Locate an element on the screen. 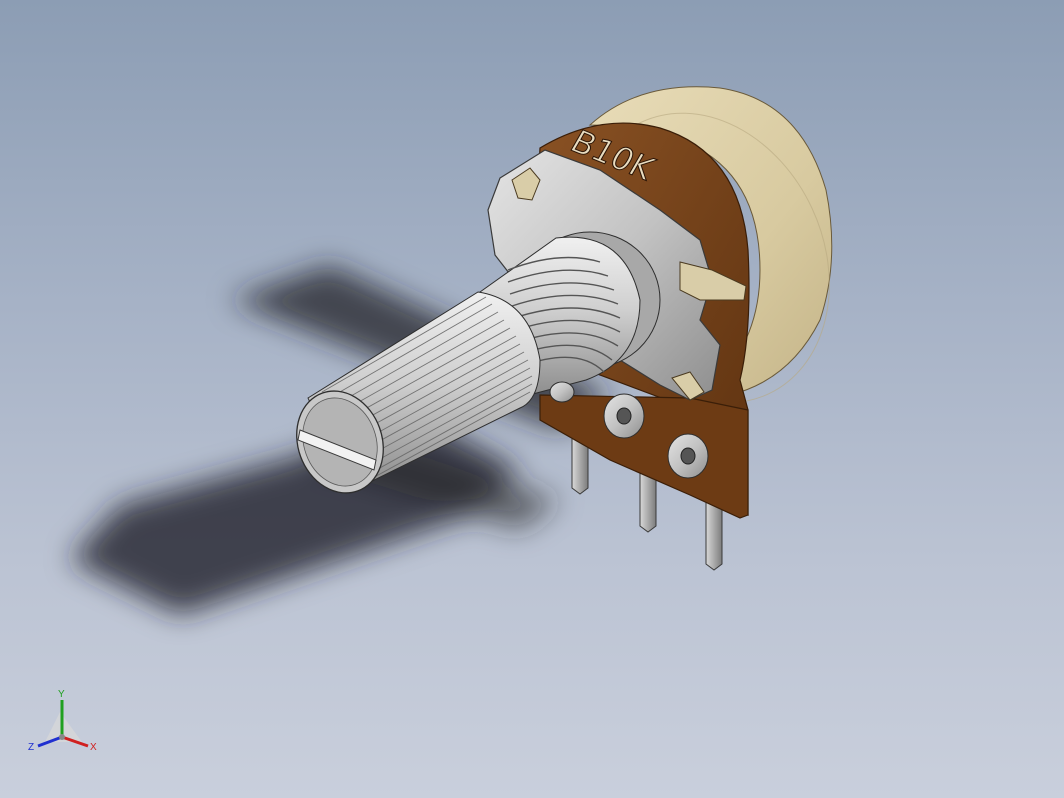 This screenshot has width=1064, height=798. x-axis-label: X is located at coordinates (93, 747).